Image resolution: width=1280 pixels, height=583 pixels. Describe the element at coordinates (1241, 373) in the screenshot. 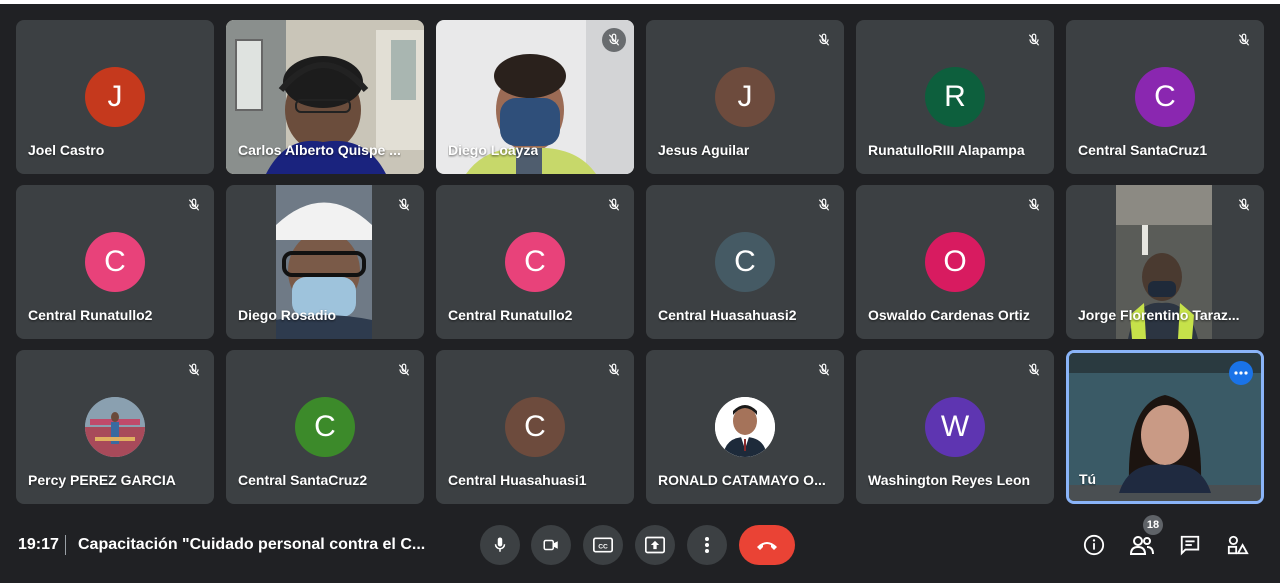

I see `more-options-icon` at that location.